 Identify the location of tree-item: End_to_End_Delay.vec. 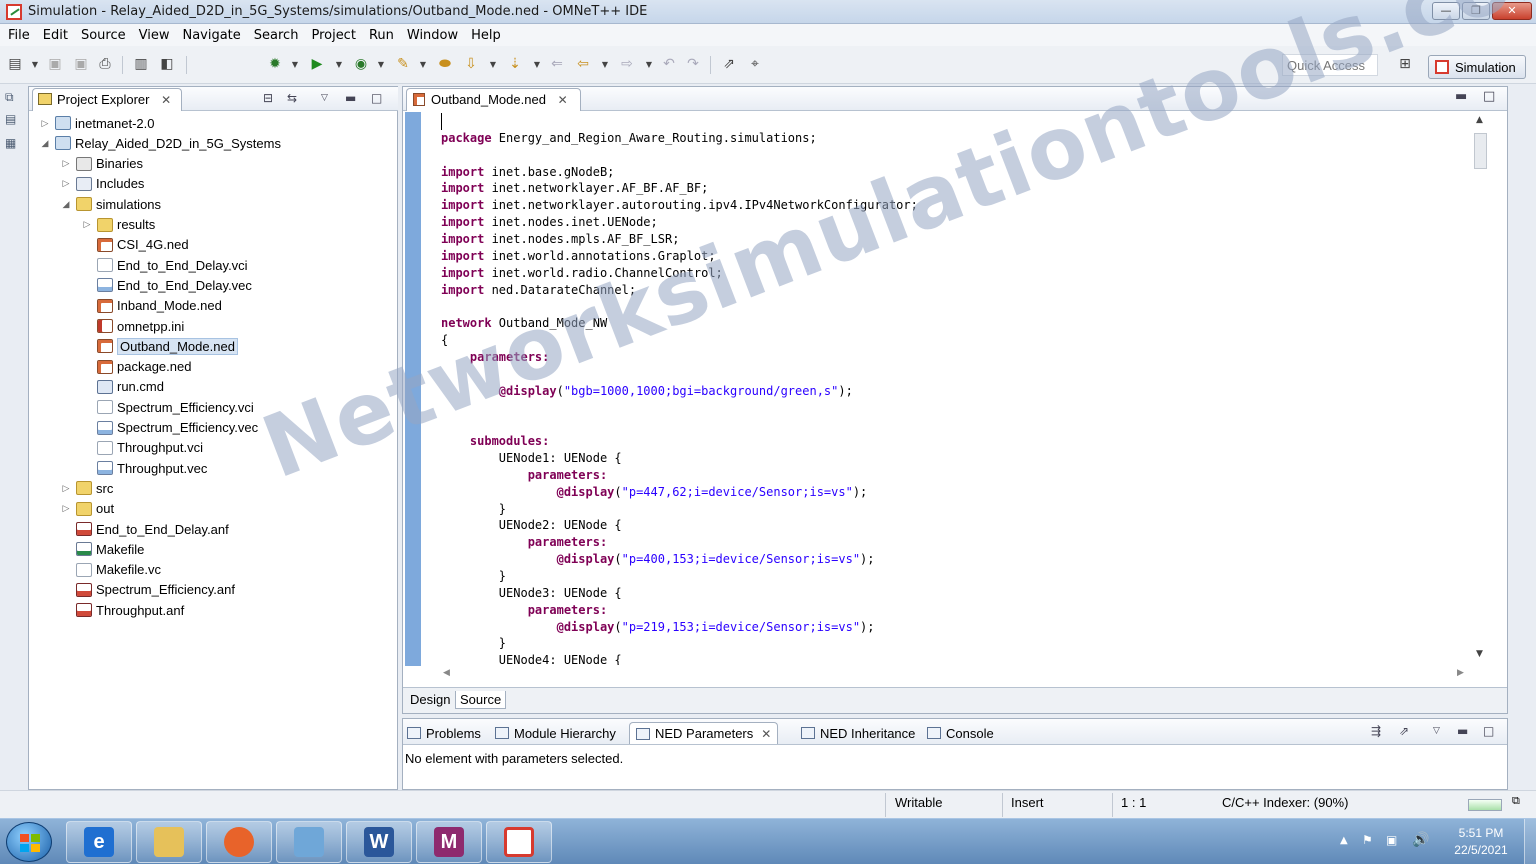
(166, 285).